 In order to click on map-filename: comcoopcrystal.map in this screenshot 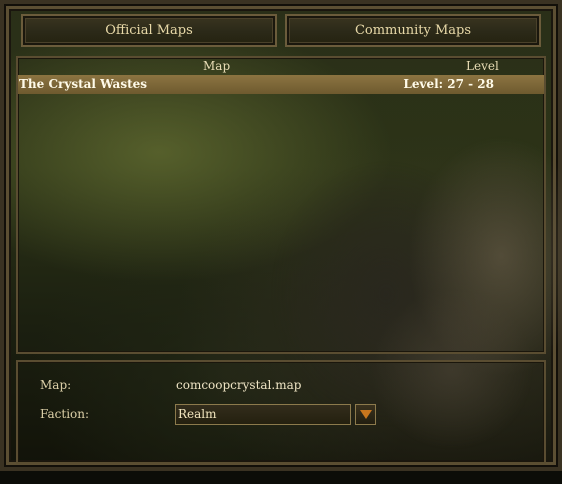, I will do `click(239, 385)`.